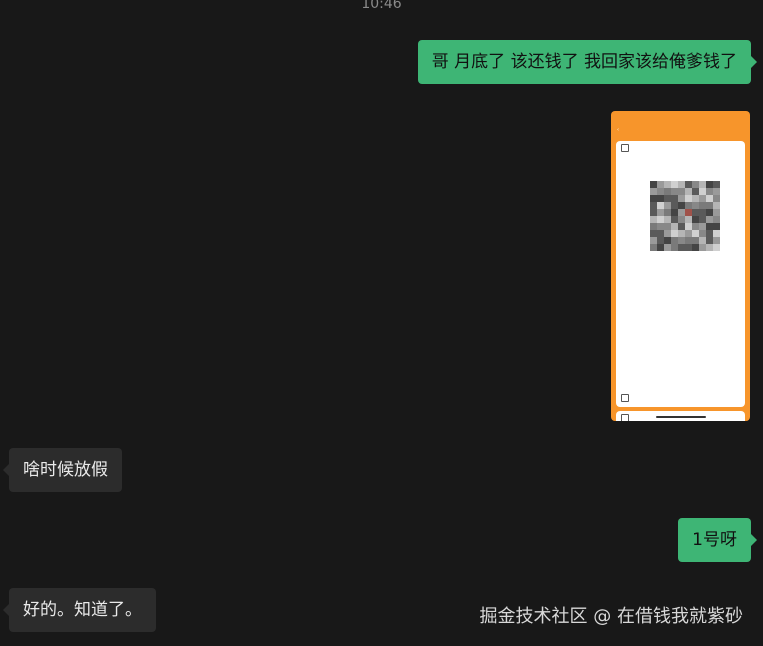 This screenshot has height=646, width=763. I want to click on list-icon, so click(625, 398).